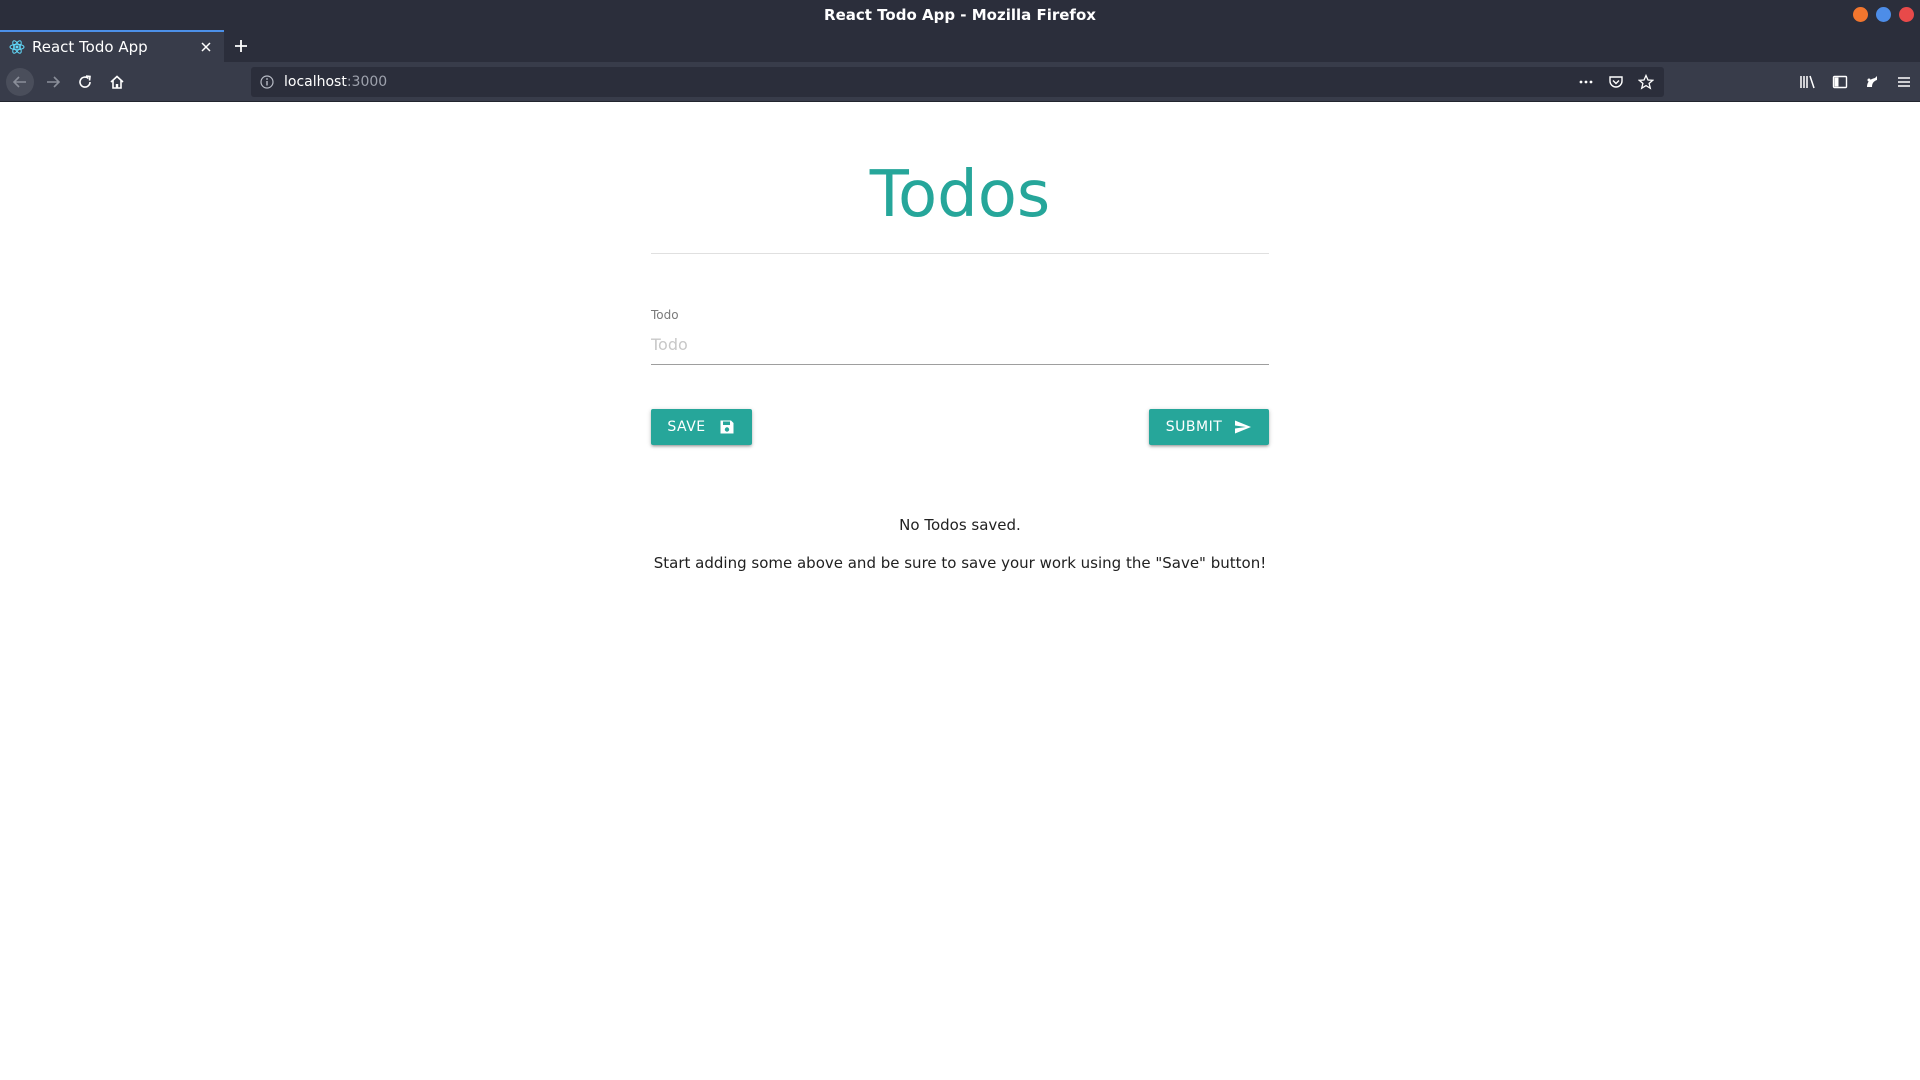  I want to click on submit-button: SUBMIT, so click(1209, 427).